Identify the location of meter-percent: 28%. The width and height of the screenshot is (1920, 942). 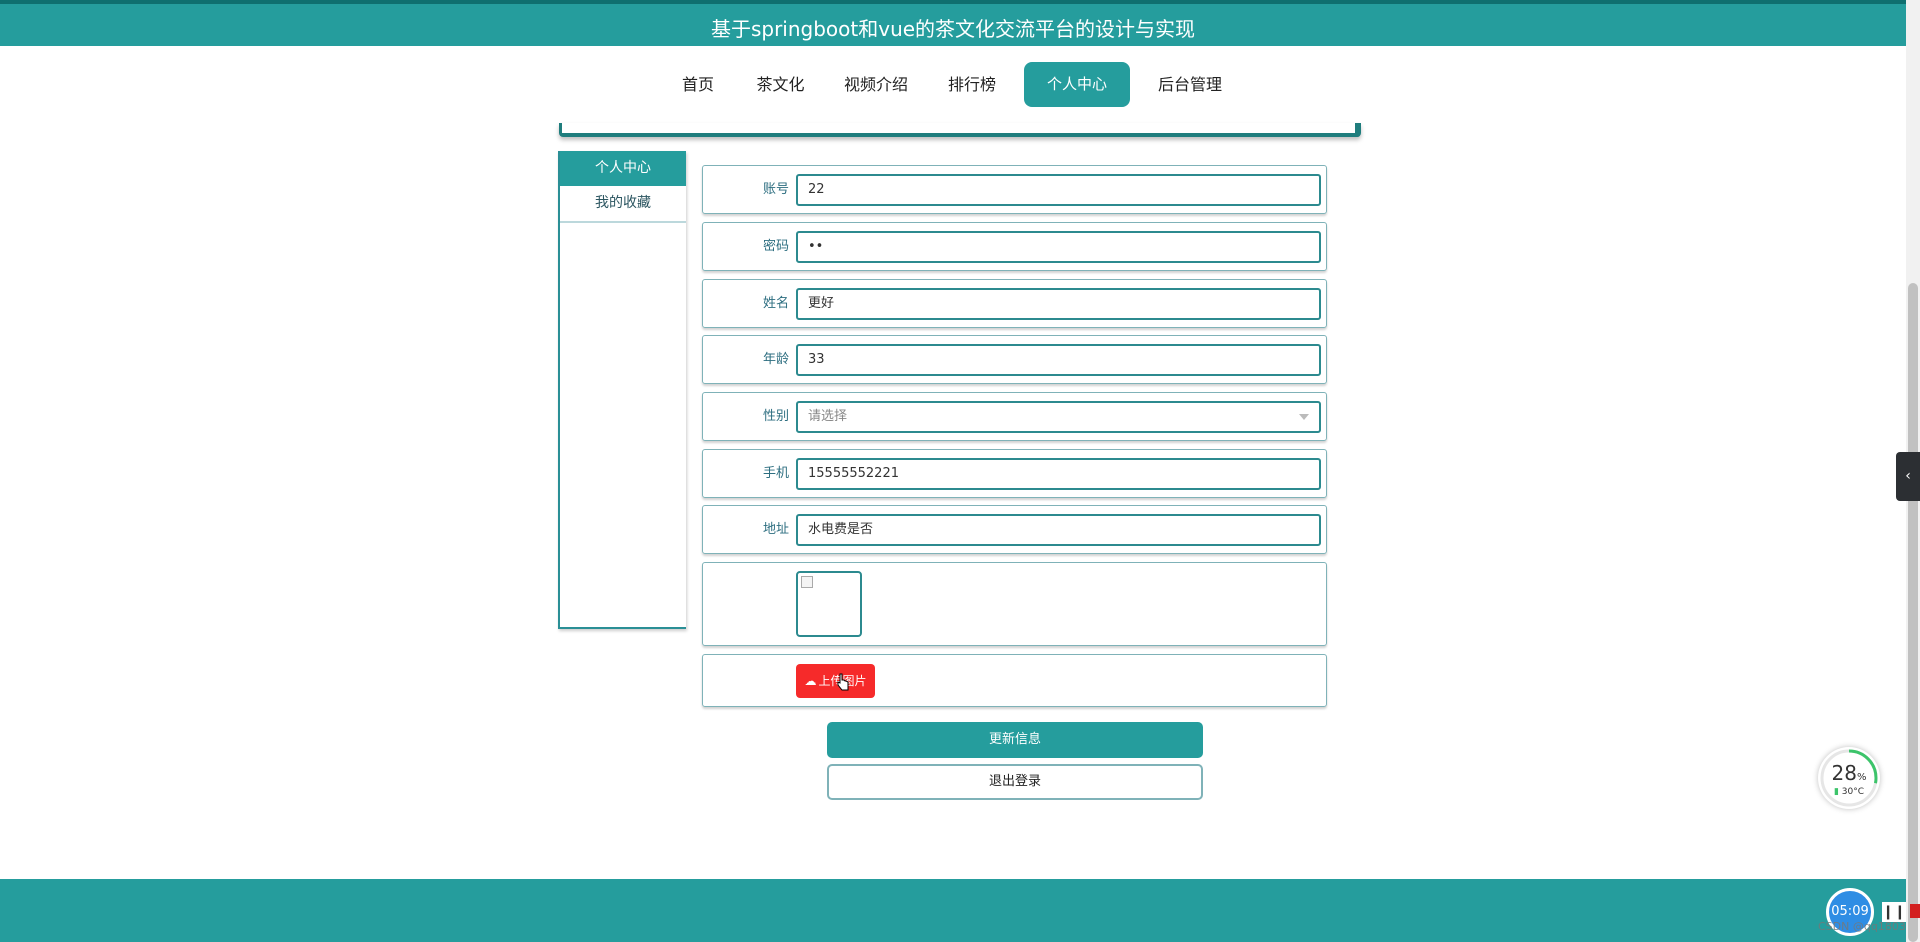
(1849, 773).